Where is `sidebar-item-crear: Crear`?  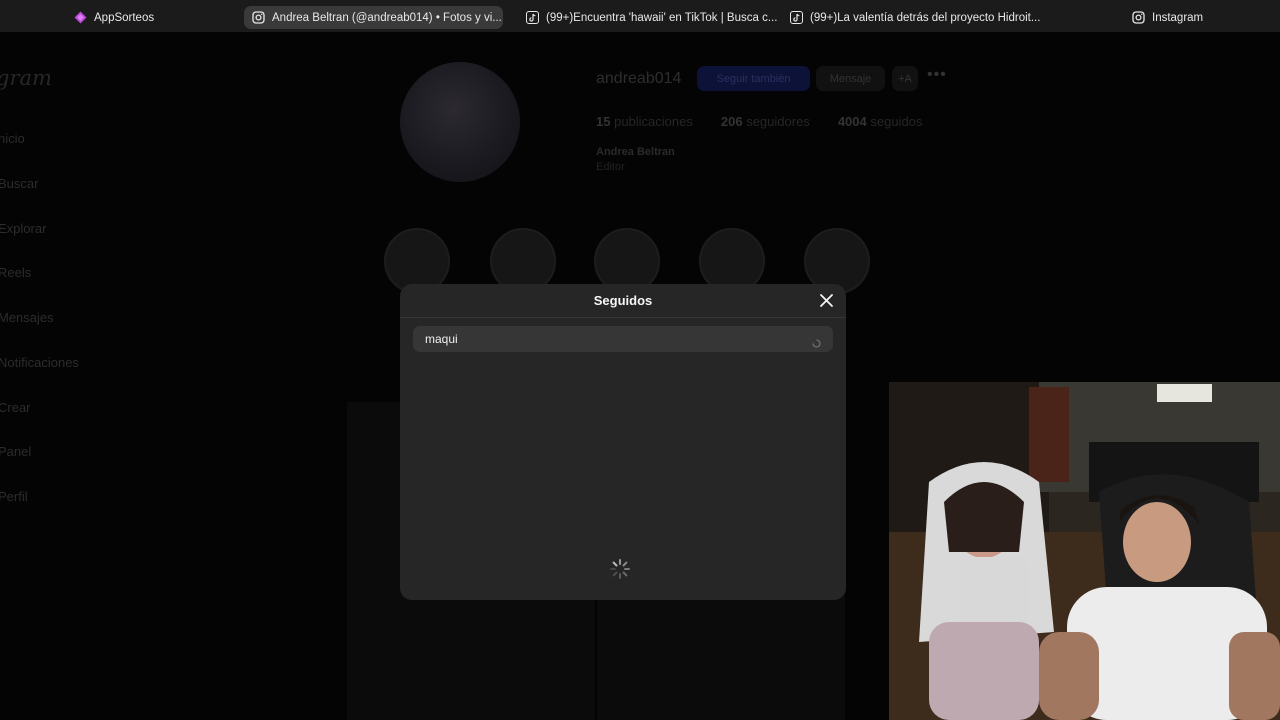
sidebar-item-crear: Crear is located at coordinates (15, 407).